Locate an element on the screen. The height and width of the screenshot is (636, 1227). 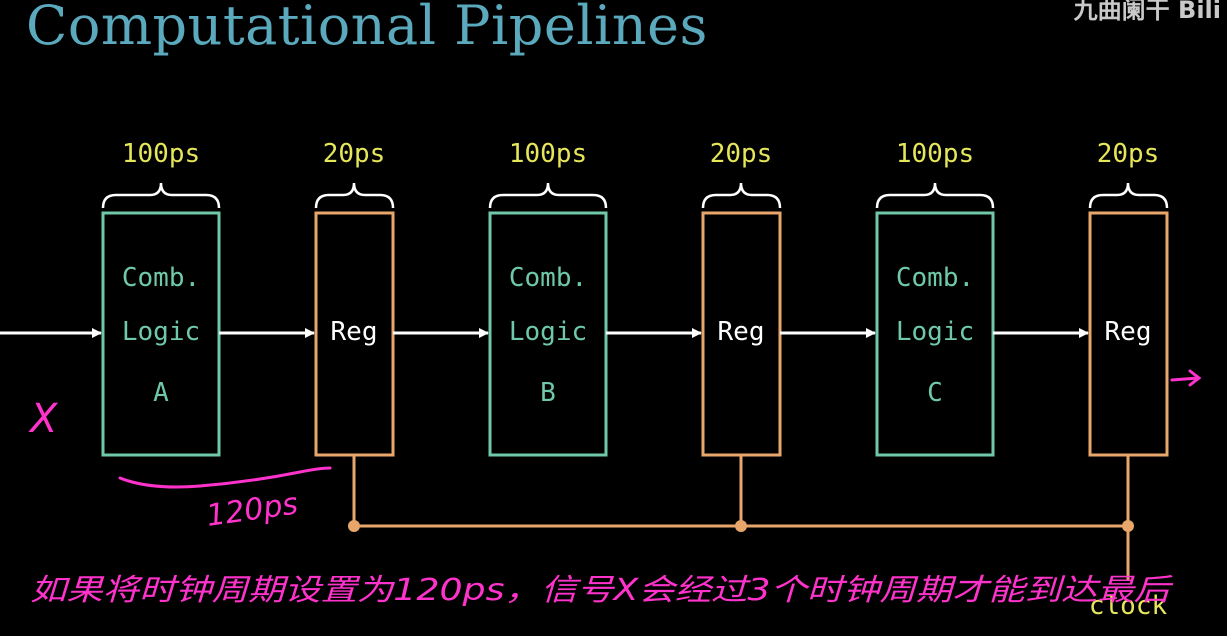
timing-label-logic-a: 100ps is located at coordinates (161, 154).